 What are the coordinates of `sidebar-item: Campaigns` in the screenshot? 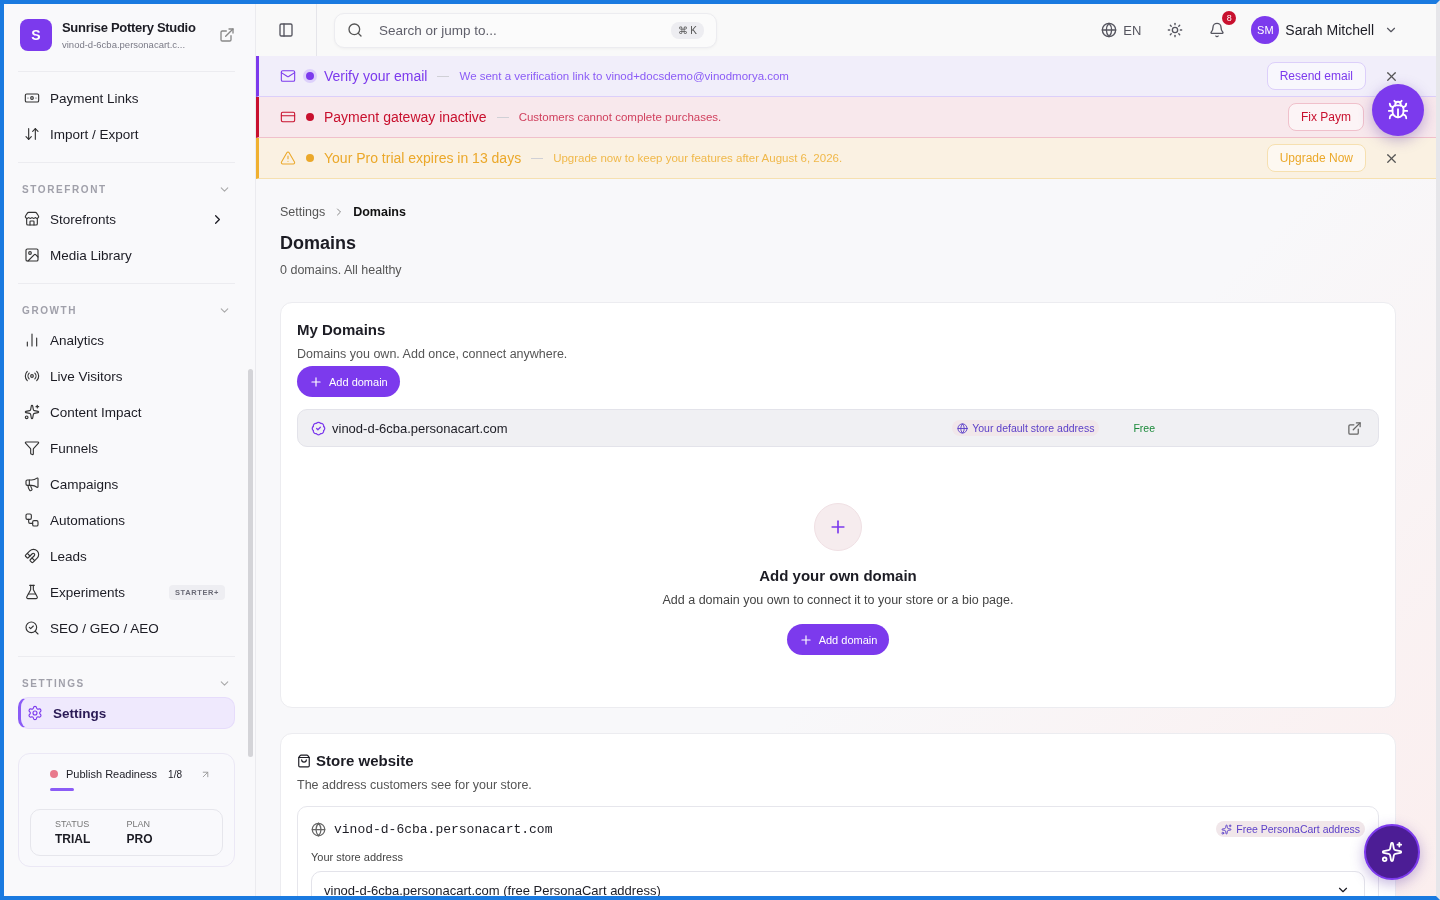 It's located at (126, 484).